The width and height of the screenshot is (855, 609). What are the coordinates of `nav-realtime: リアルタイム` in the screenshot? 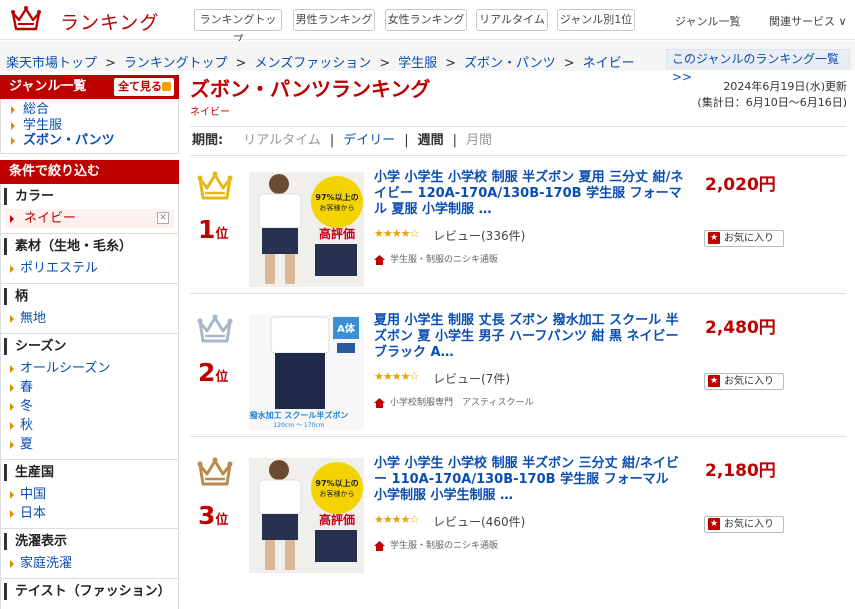 It's located at (512, 20).